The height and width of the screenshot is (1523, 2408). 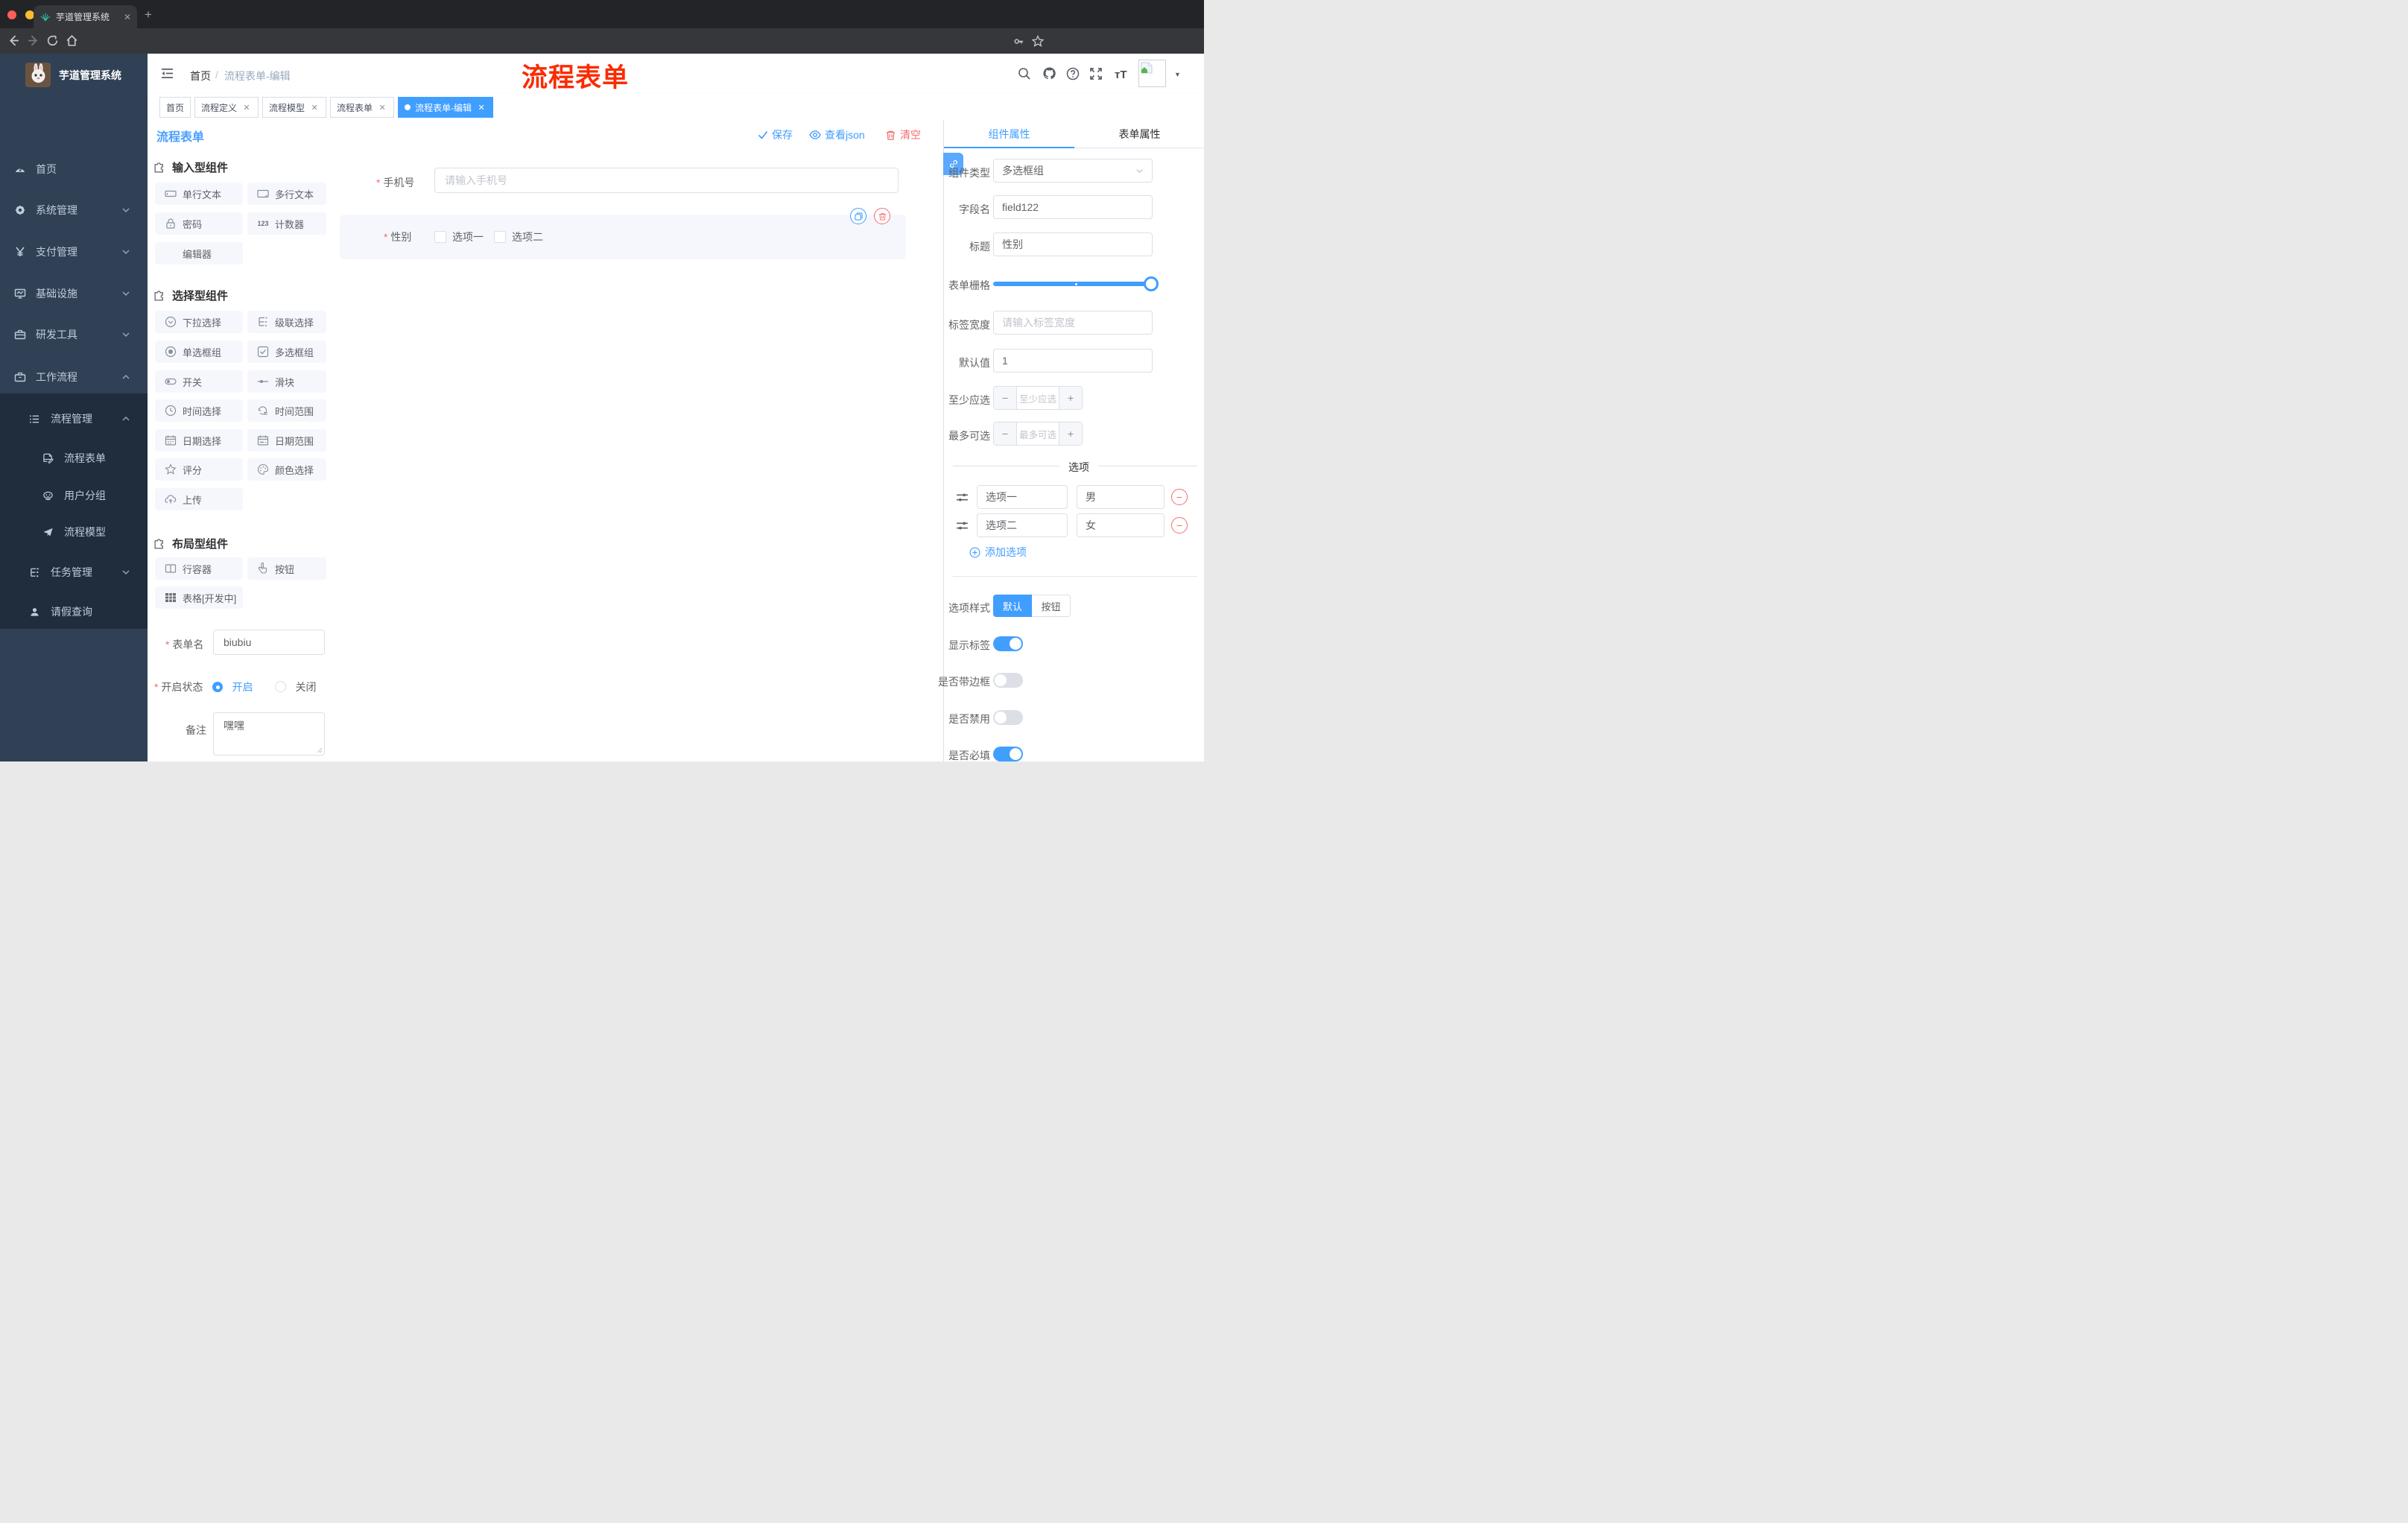 I want to click on new-tab-button: +, so click(x=148, y=15).